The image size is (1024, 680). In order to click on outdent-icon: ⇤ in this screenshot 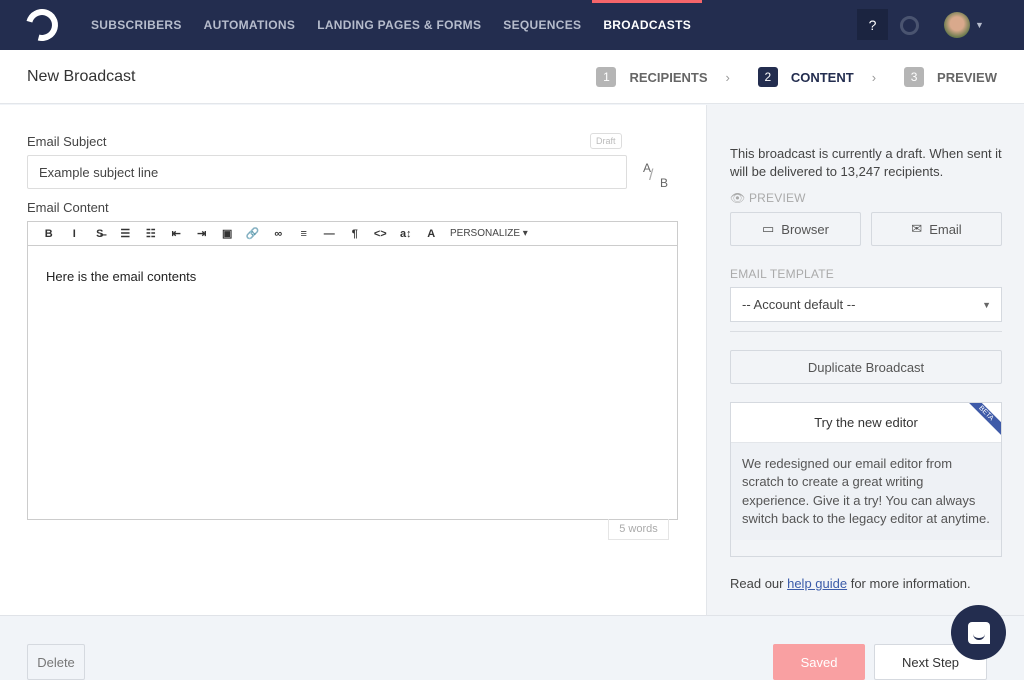, I will do `click(177, 233)`.